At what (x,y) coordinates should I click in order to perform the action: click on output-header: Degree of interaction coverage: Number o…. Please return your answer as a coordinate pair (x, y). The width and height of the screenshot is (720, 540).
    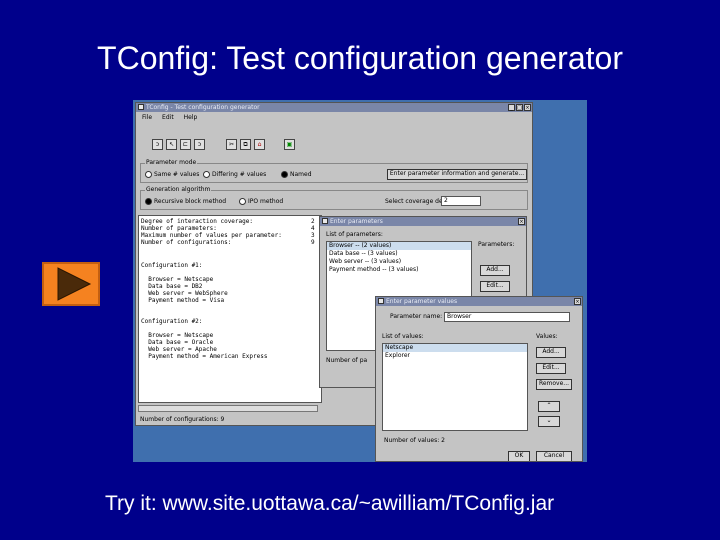
    Looking at the image, I should click on (211, 232).